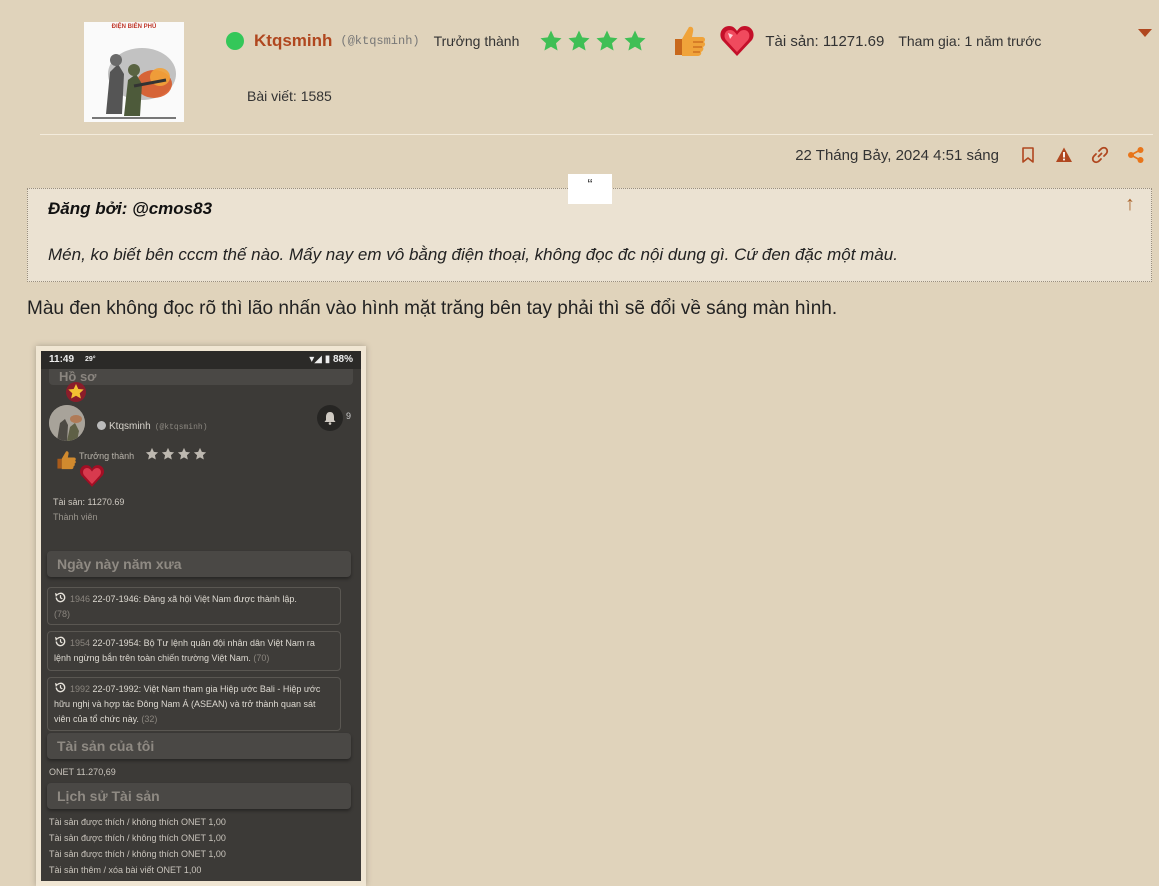  I want to click on phone-thumbs-up-icon, so click(66, 460).